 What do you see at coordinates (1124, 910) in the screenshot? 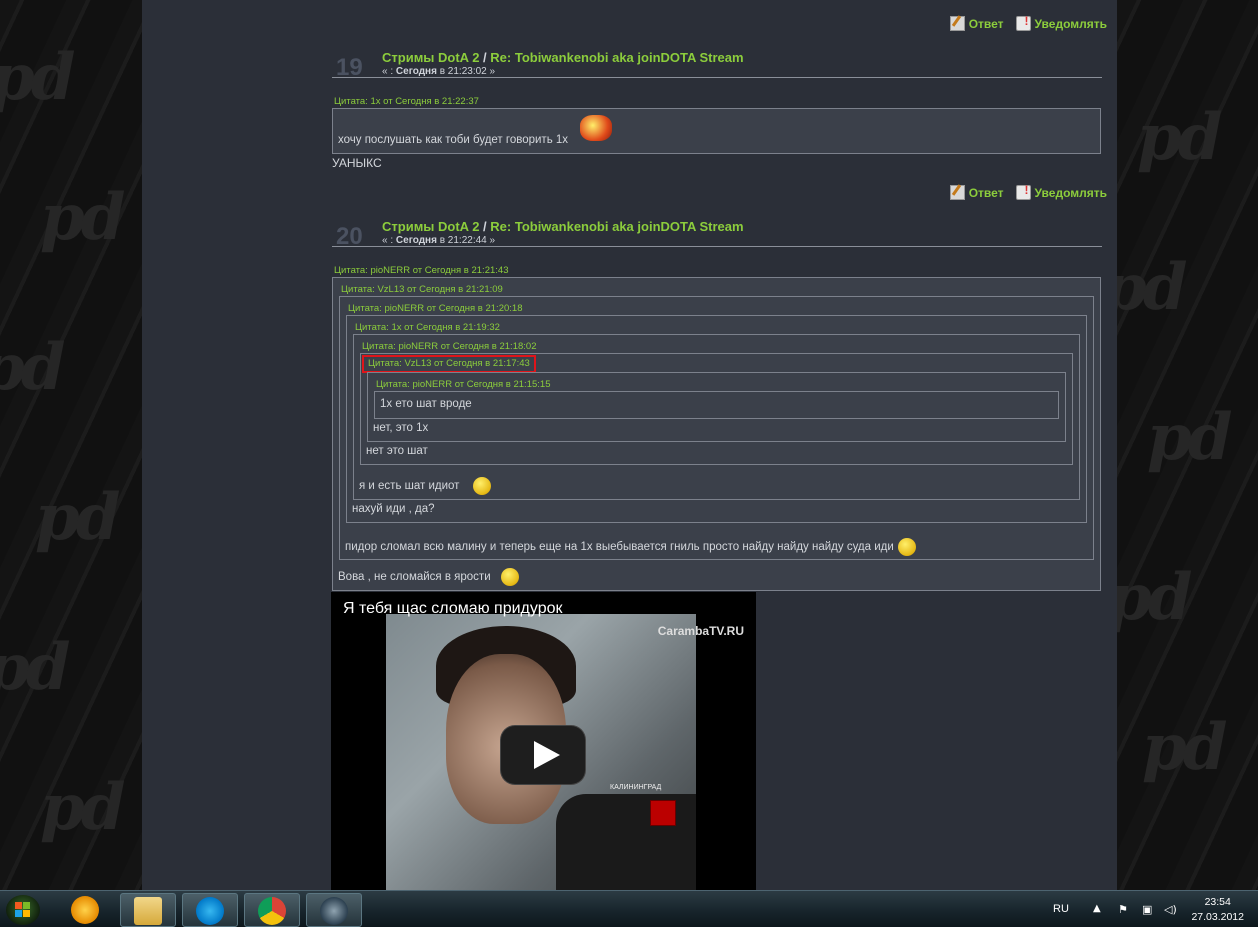
I see `action-center-flag-icon: ⚑` at bounding box center [1124, 910].